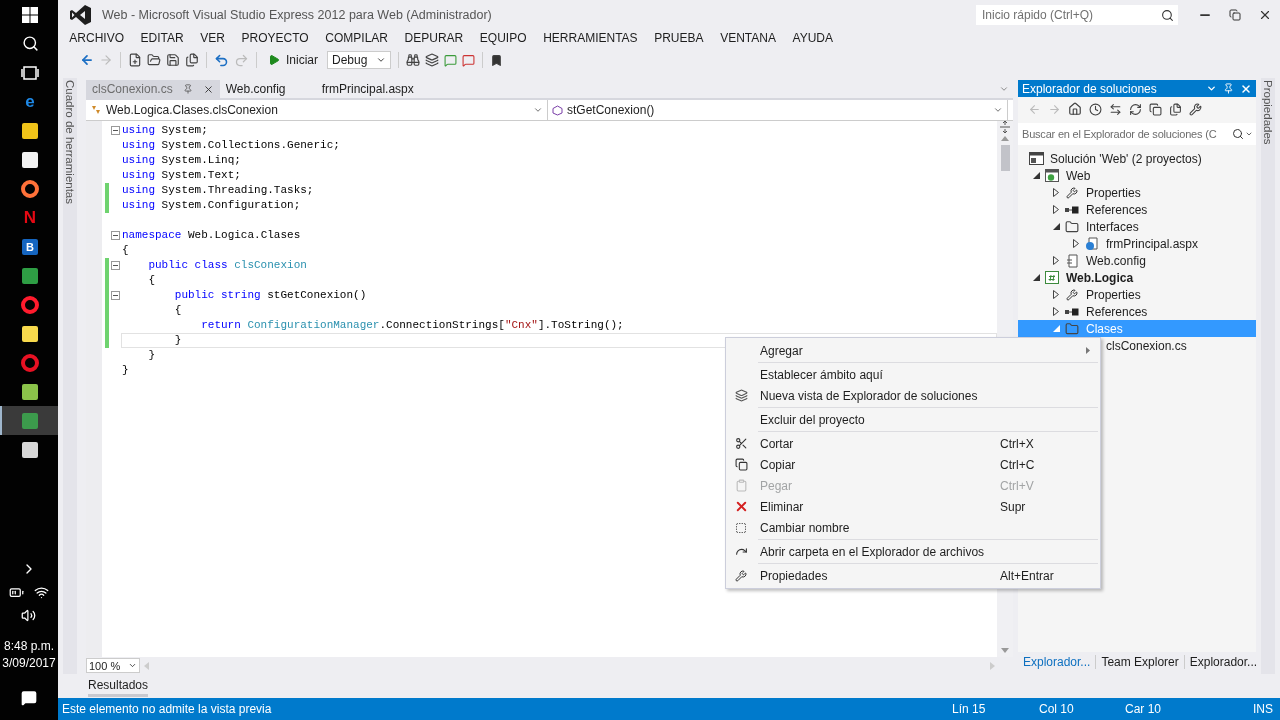 This screenshot has width=1280, height=720. What do you see at coordinates (1175, 109) in the screenshot?
I see `show-all-files-icon` at bounding box center [1175, 109].